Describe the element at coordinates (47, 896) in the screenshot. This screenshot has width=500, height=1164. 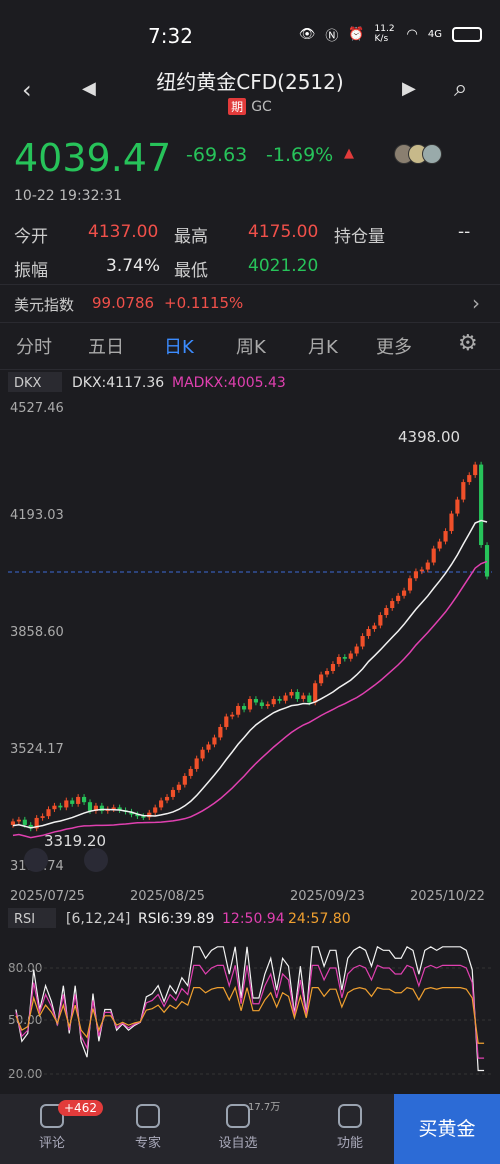
I see `x-axis-label: 2025/07/25` at that location.